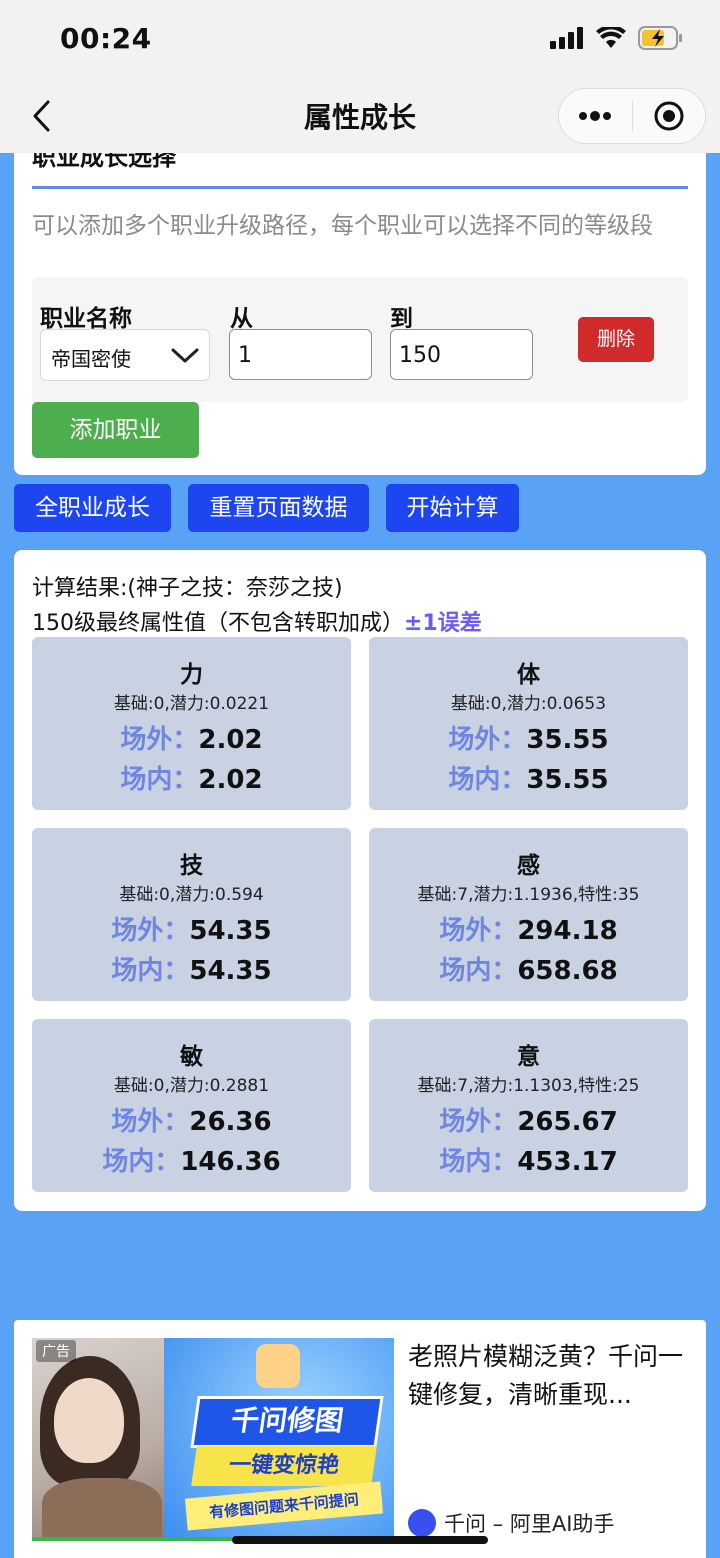 The height and width of the screenshot is (1558, 720). What do you see at coordinates (86, 319) in the screenshot?
I see `job-name-label: 职业名称` at bounding box center [86, 319].